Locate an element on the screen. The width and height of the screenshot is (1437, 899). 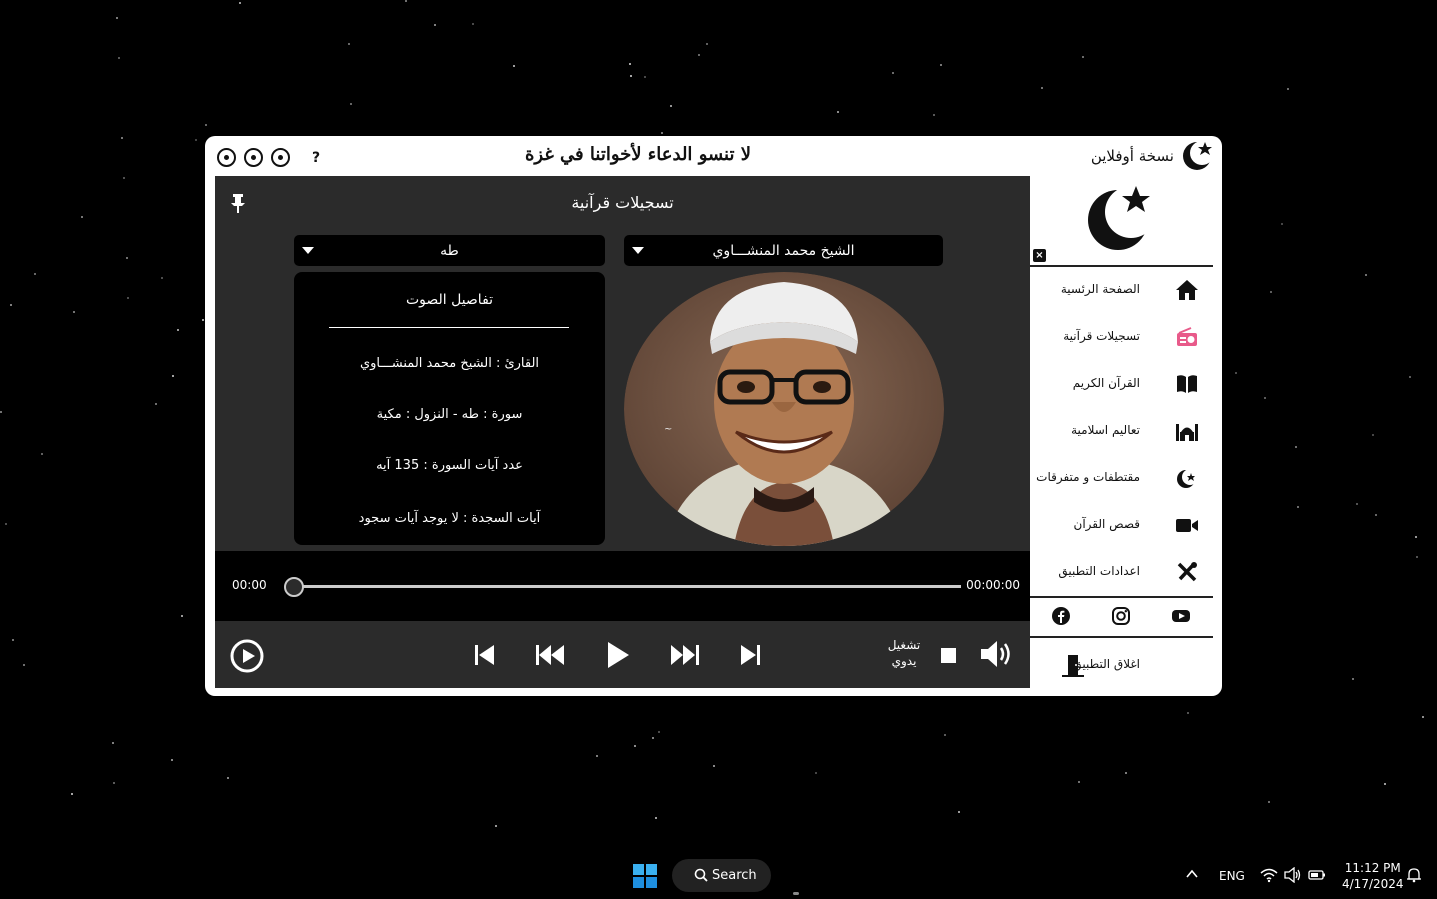
sidebar-item-excerpts: مقتطفات و متفرقات is located at coordinates (1121, 478).